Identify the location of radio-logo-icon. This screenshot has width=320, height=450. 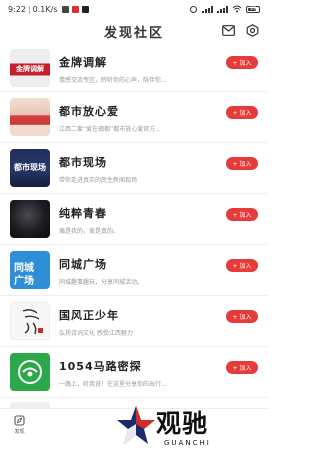
(30, 372).